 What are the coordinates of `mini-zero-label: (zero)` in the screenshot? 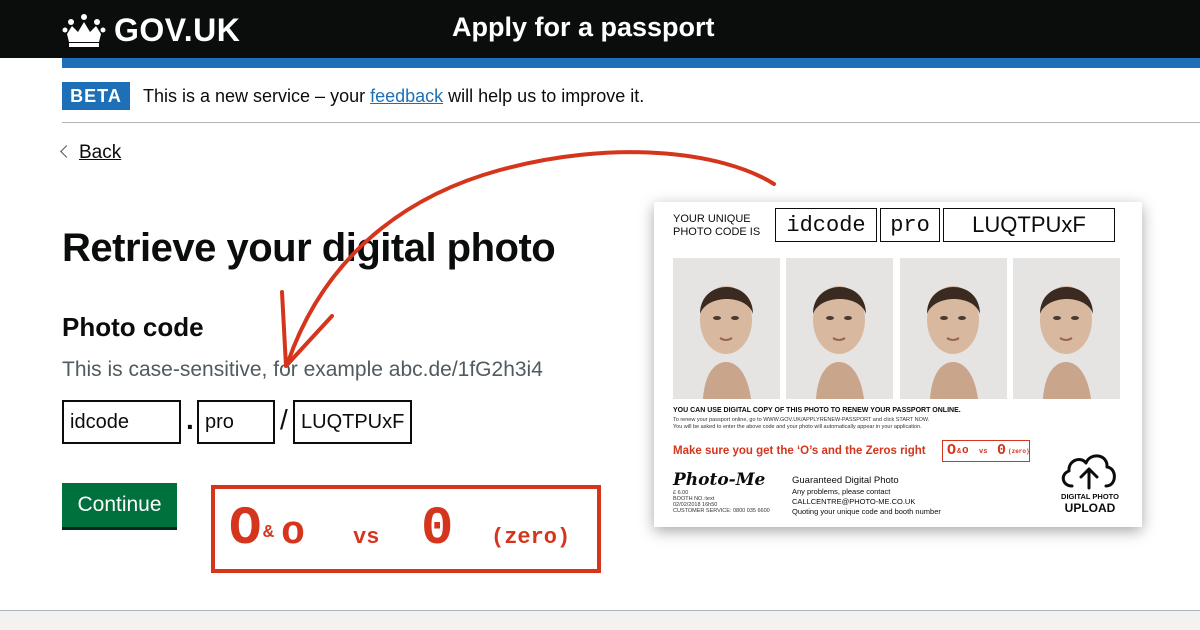 It's located at (1019, 451).